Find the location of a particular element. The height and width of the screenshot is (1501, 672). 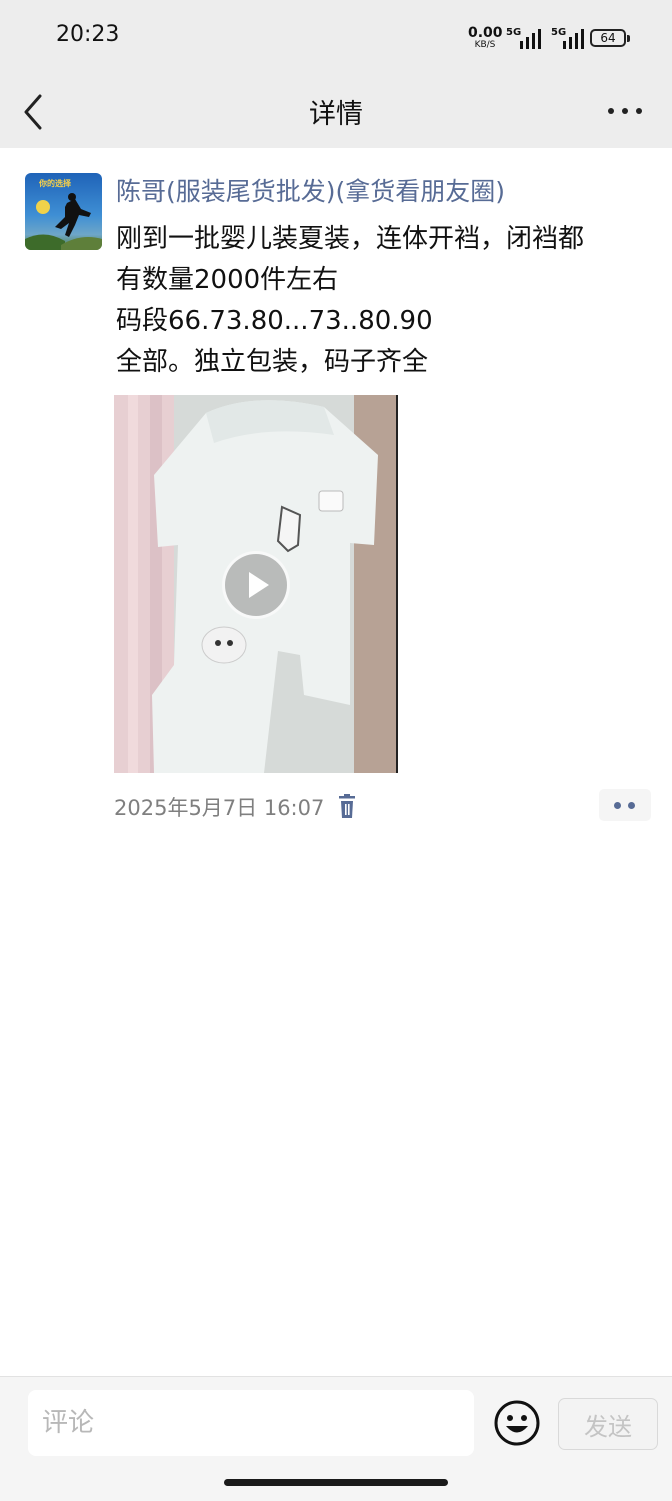

more-options-button is located at coordinates (625, 111).